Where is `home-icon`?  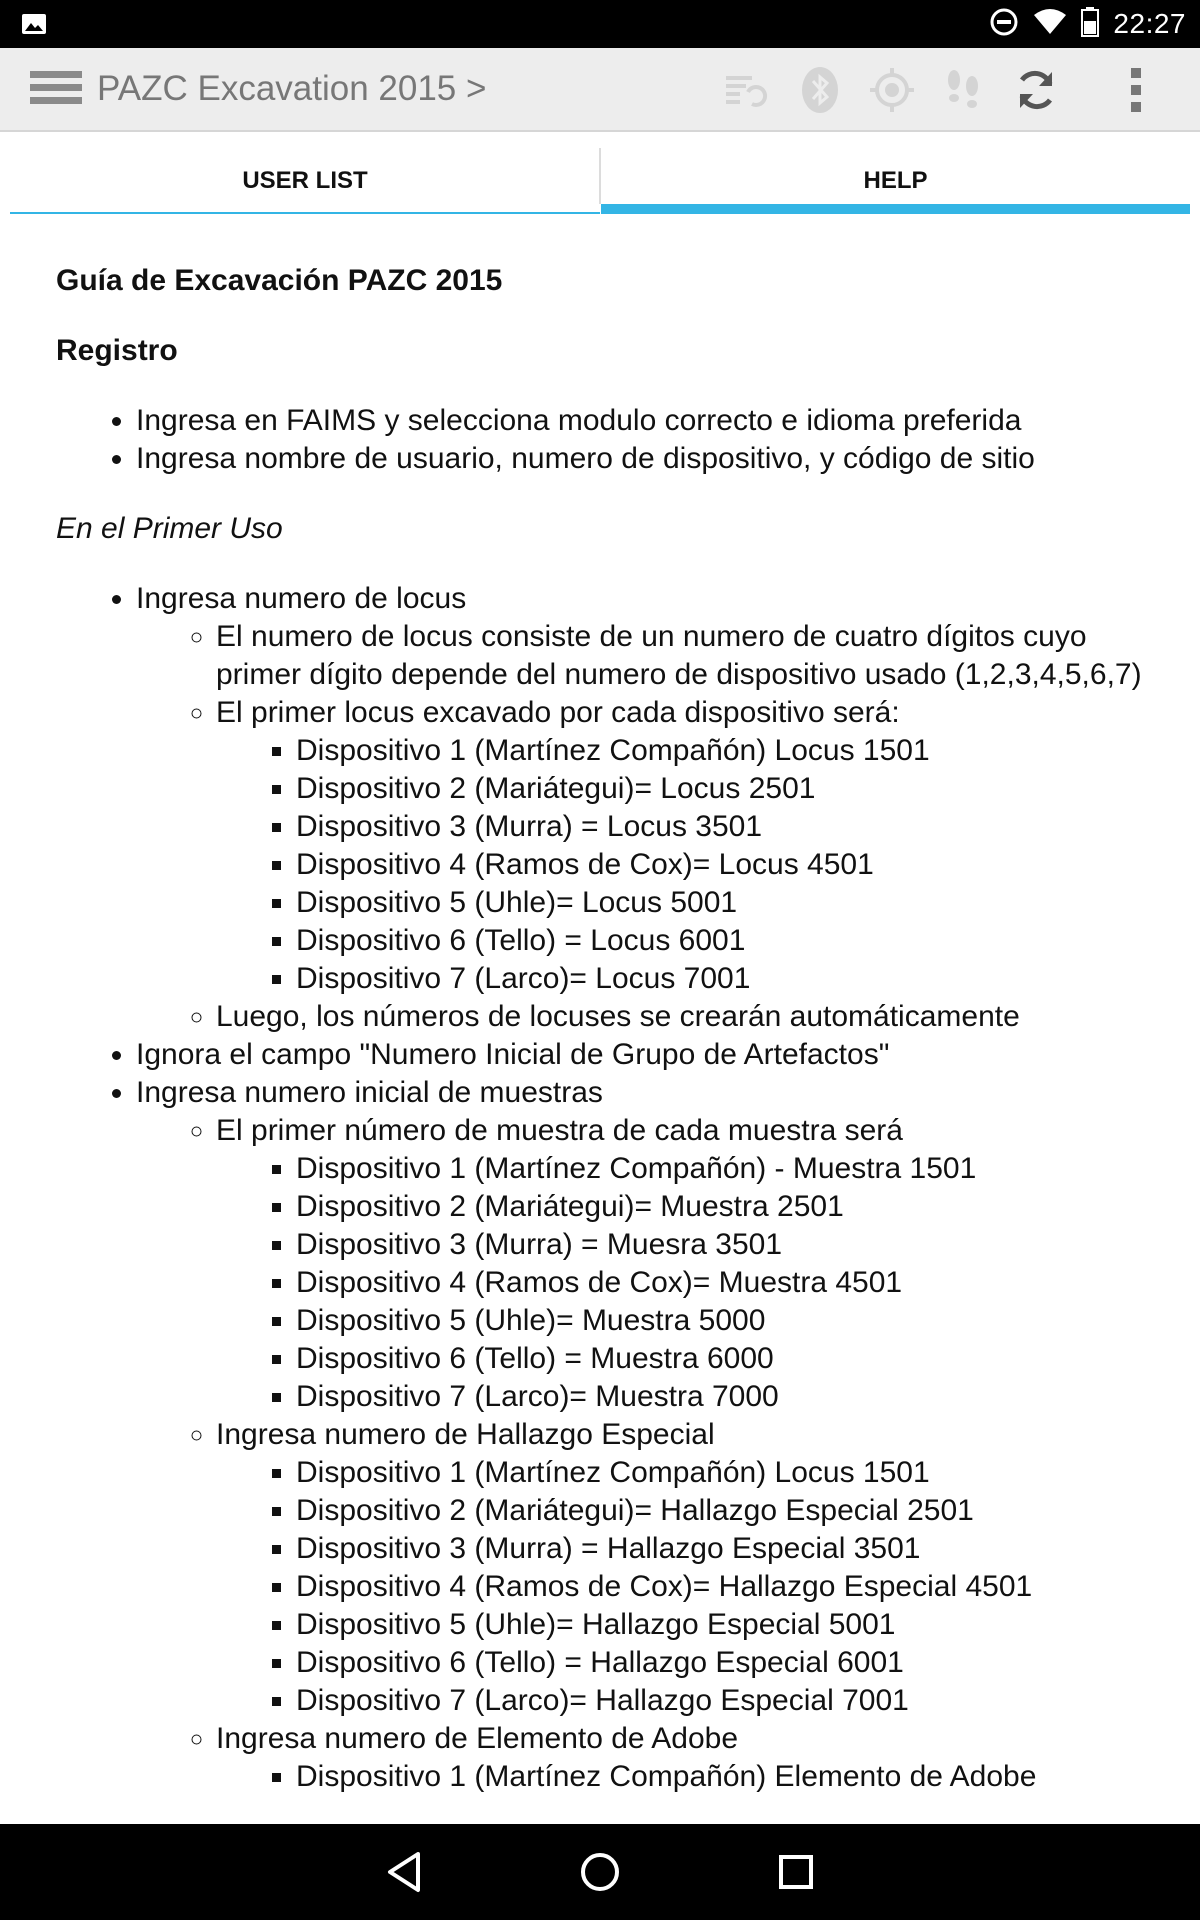
home-icon is located at coordinates (600, 1872).